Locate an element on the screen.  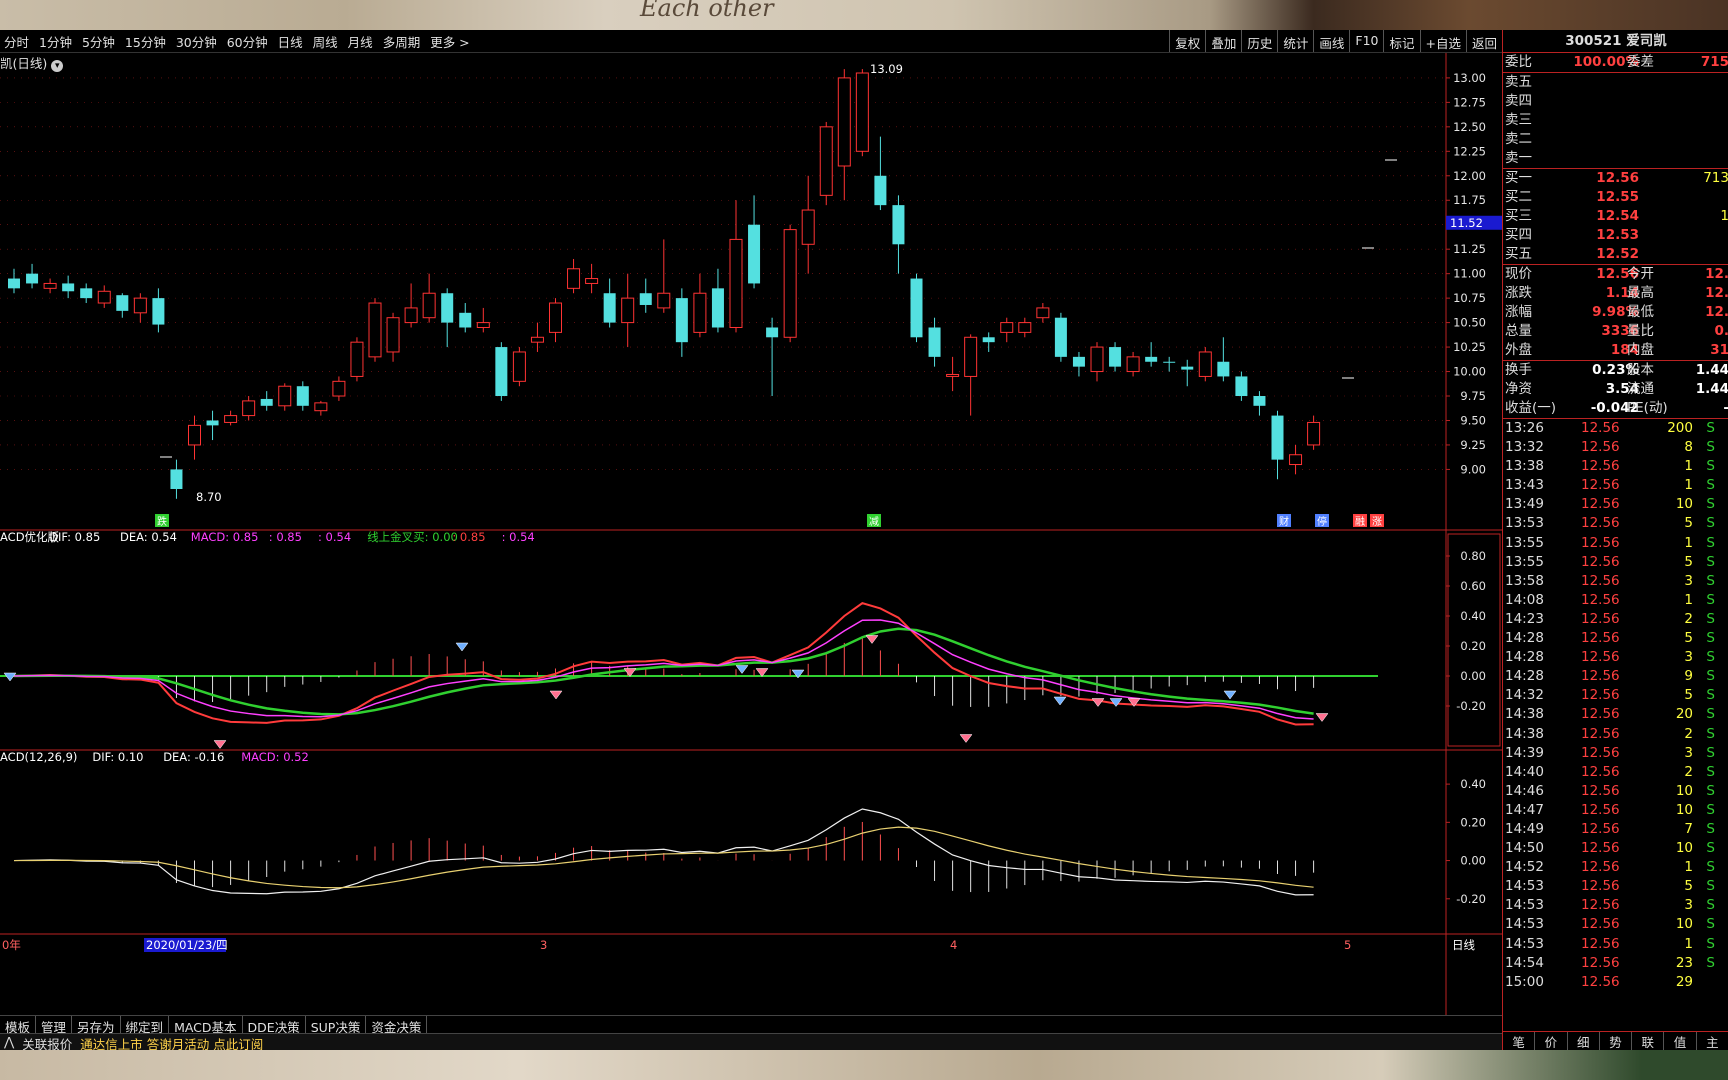
period-tab: 30分钟 is located at coordinates (196, 41).